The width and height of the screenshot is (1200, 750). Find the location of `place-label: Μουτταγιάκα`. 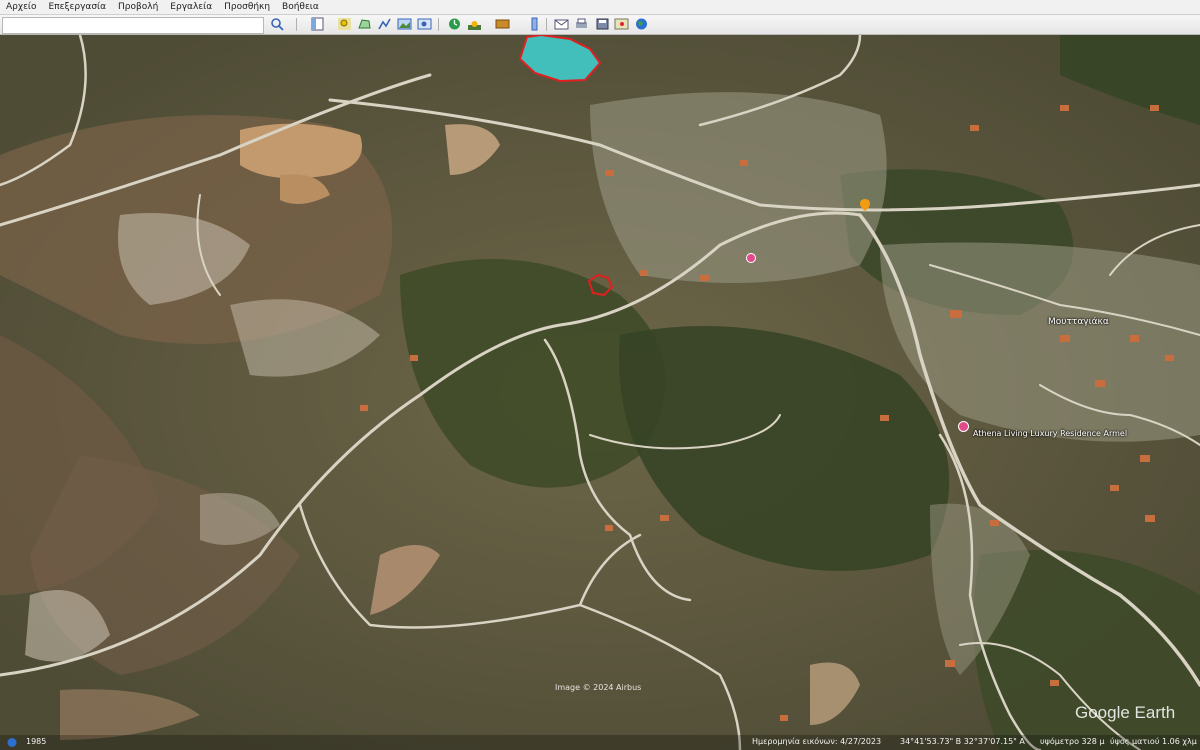

place-label: Μουτταγιάκα is located at coordinates (1078, 322).